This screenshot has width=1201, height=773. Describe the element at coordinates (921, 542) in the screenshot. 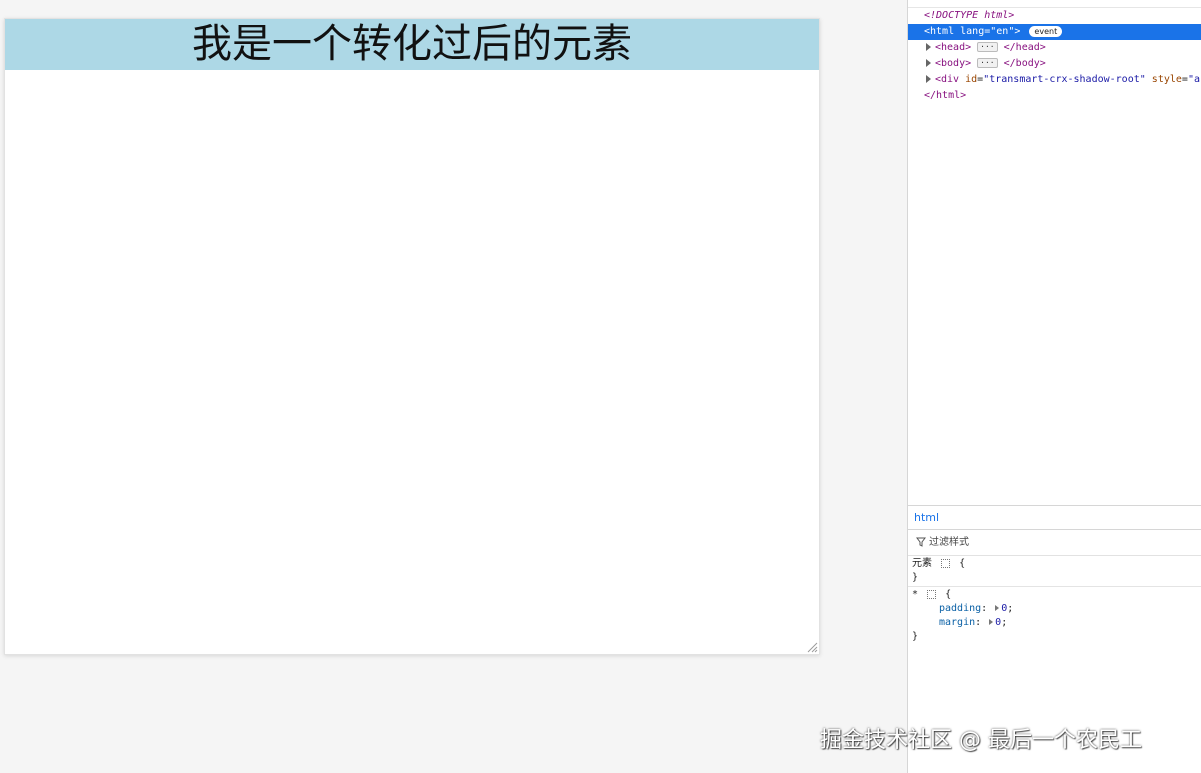

I see `filter-icon` at that location.